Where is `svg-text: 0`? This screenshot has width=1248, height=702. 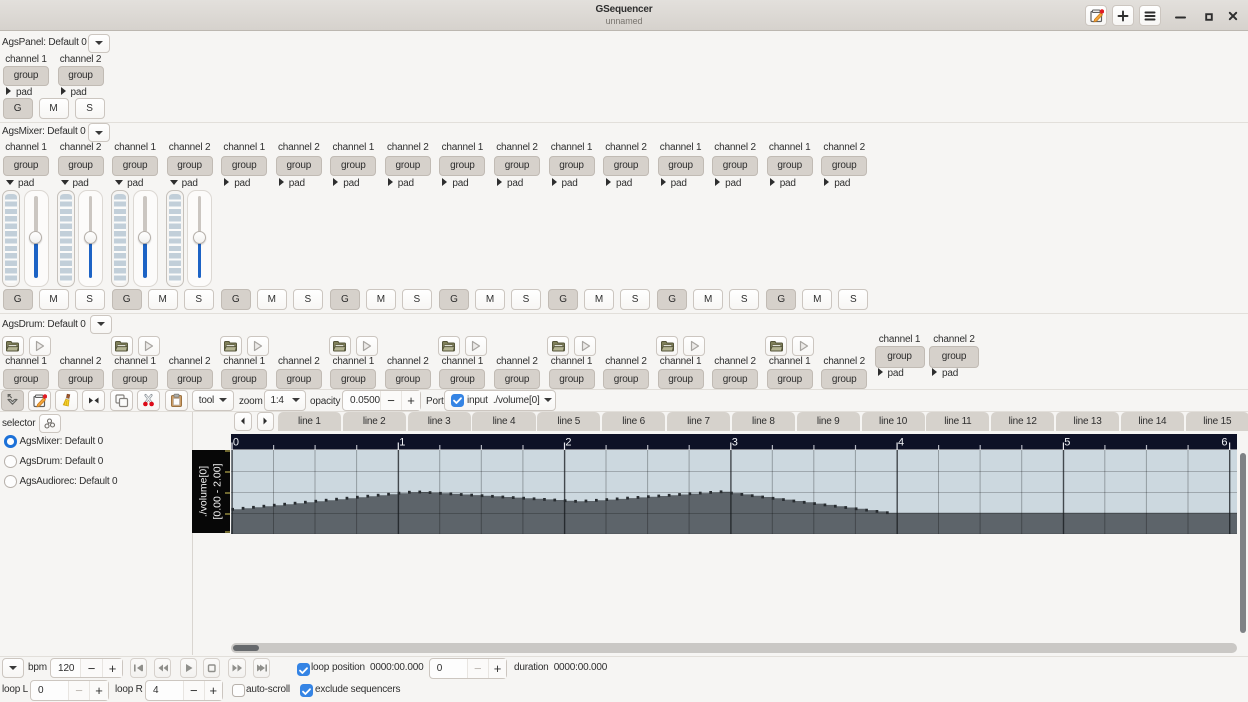
svg-text: 0 is located at coordinates (236, 443).